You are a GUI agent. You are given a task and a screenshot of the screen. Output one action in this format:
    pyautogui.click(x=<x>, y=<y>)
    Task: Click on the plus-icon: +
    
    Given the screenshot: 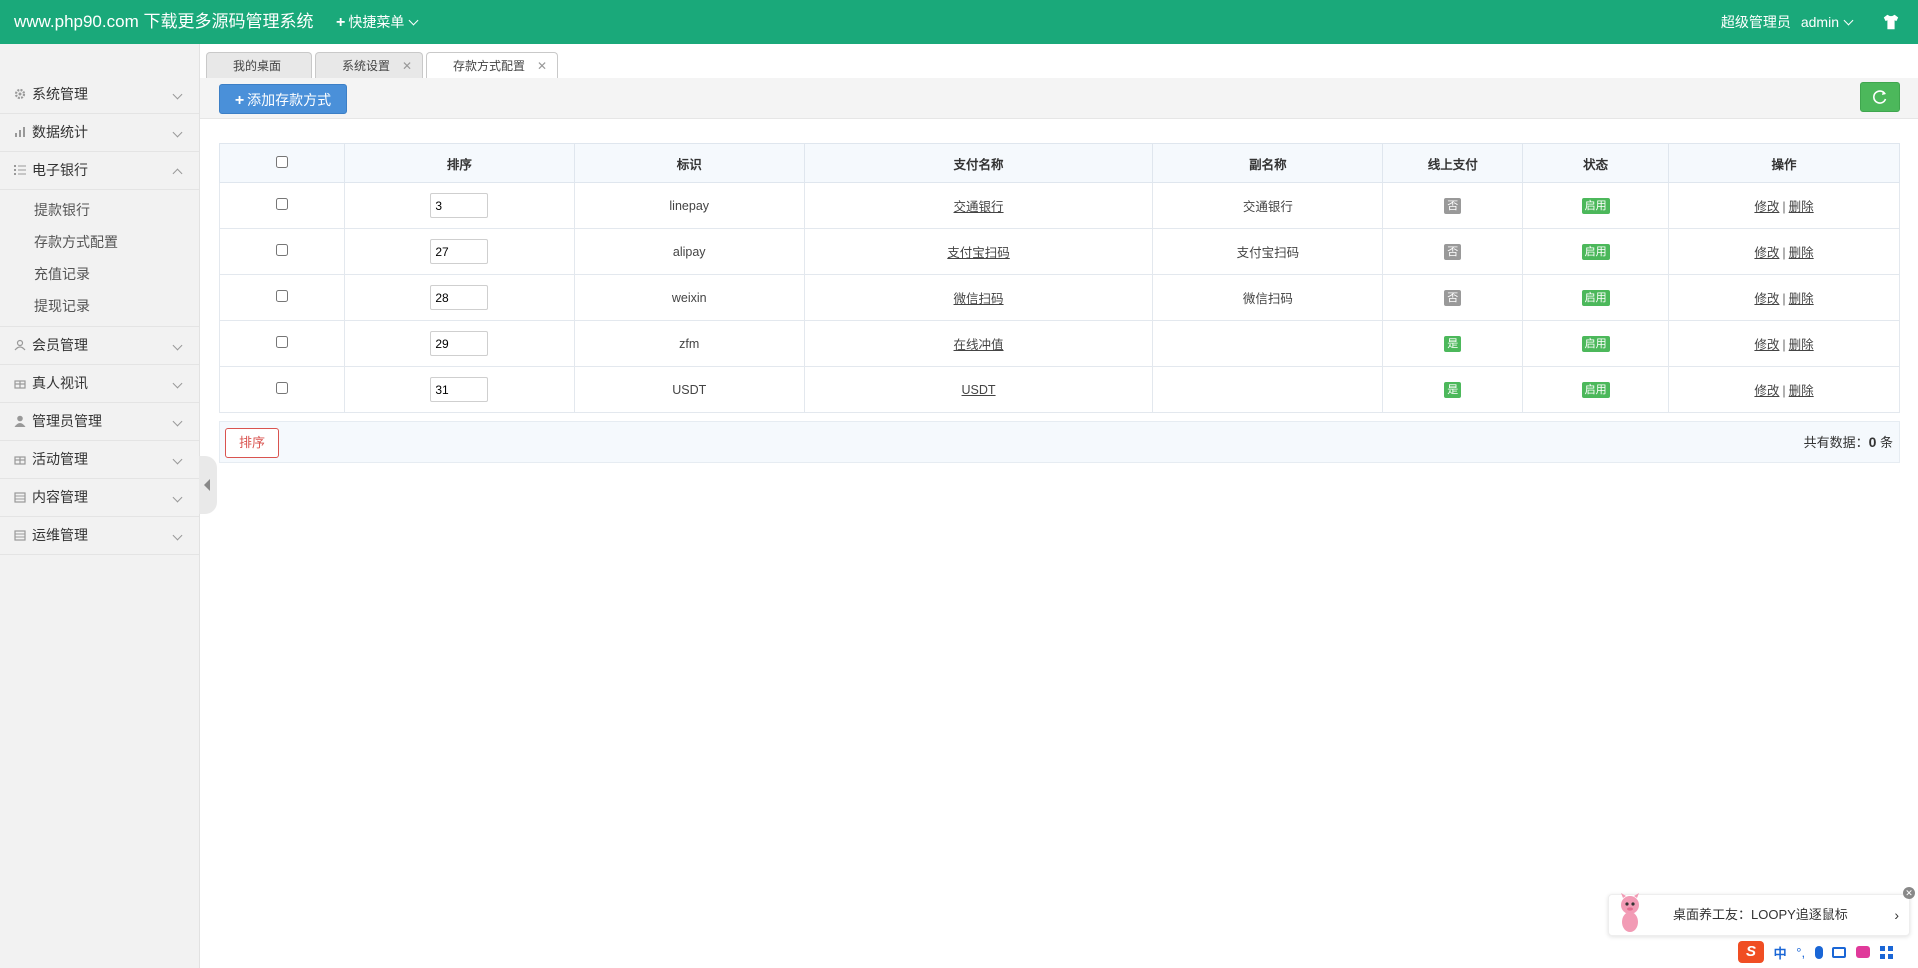 What is the action you would take?
    pyautogui.click(x=239, y=100)
    